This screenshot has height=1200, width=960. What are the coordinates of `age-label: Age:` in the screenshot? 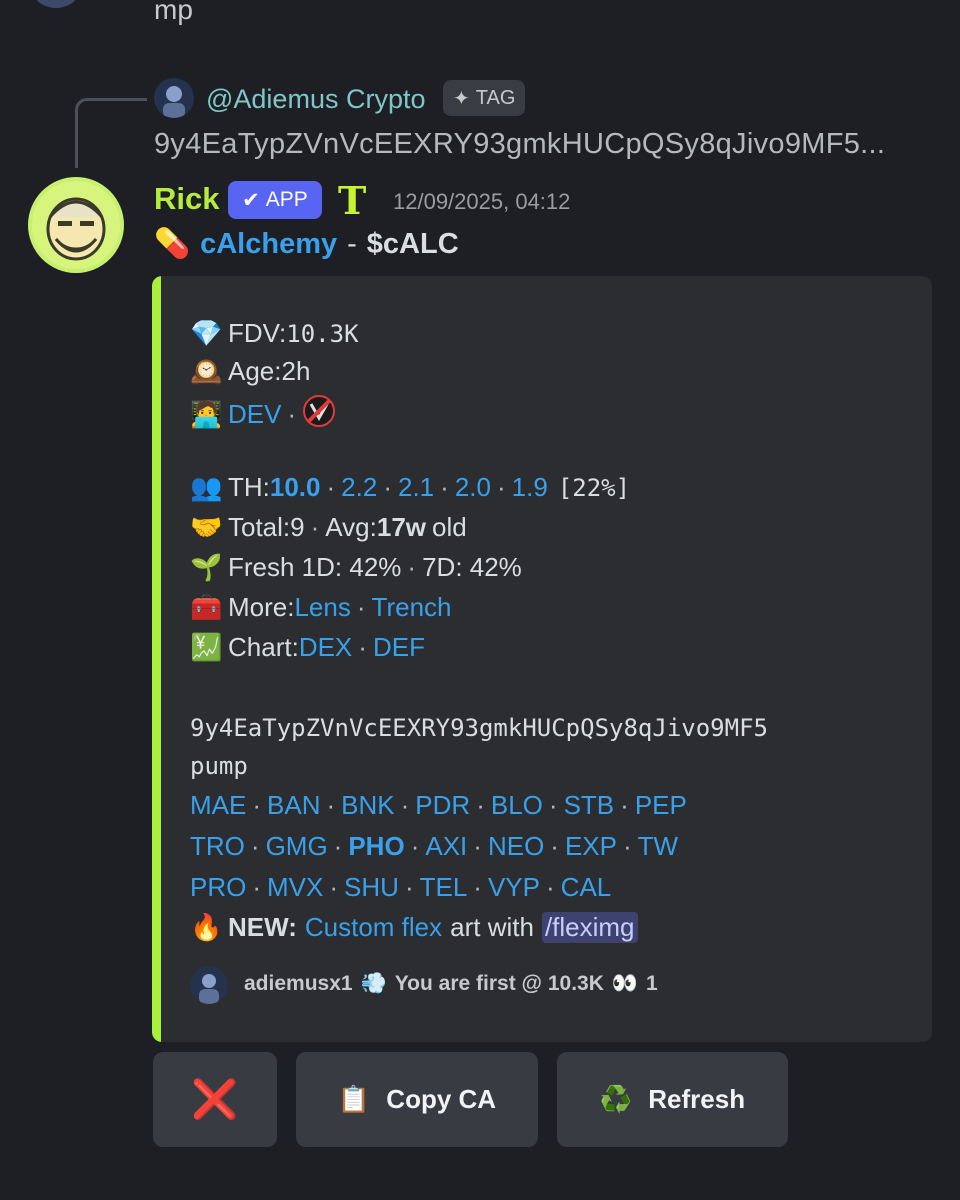 It's located at (255, 371).